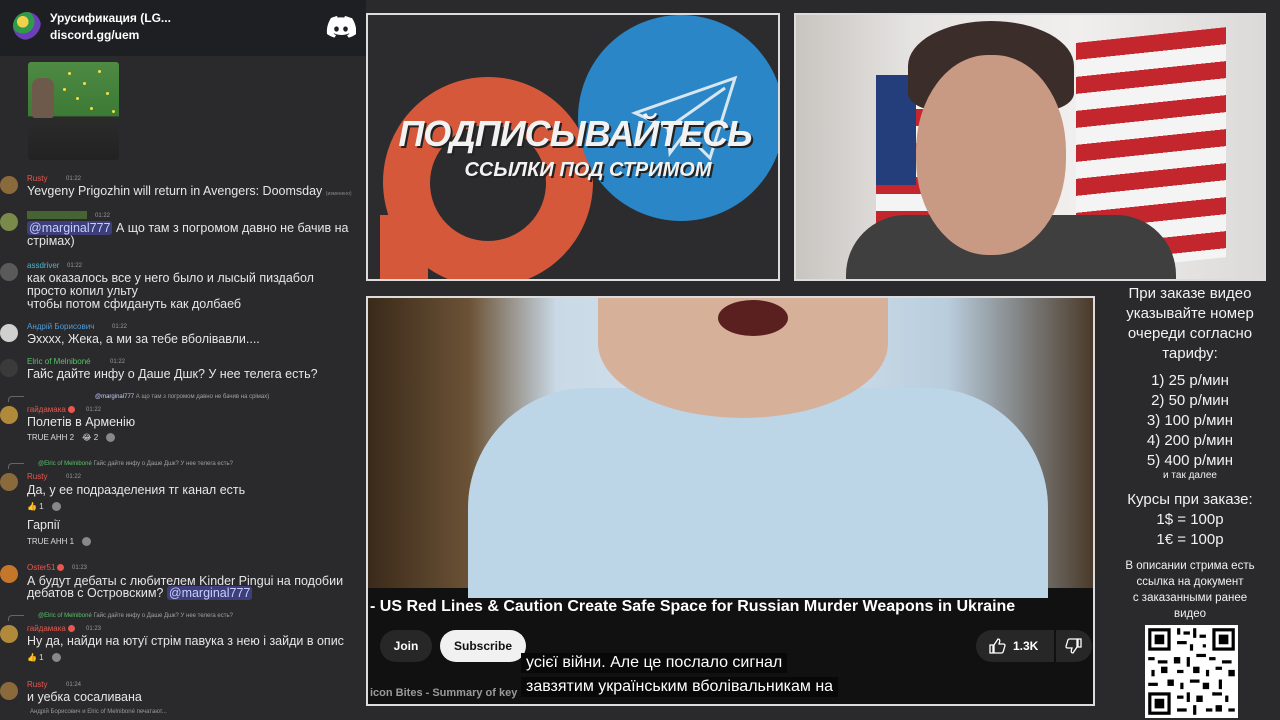  What do you see at coordinates (1190, 313) in the screenshot?
I see `info-line: указывайте номер` at bounding box center [1190, 313].